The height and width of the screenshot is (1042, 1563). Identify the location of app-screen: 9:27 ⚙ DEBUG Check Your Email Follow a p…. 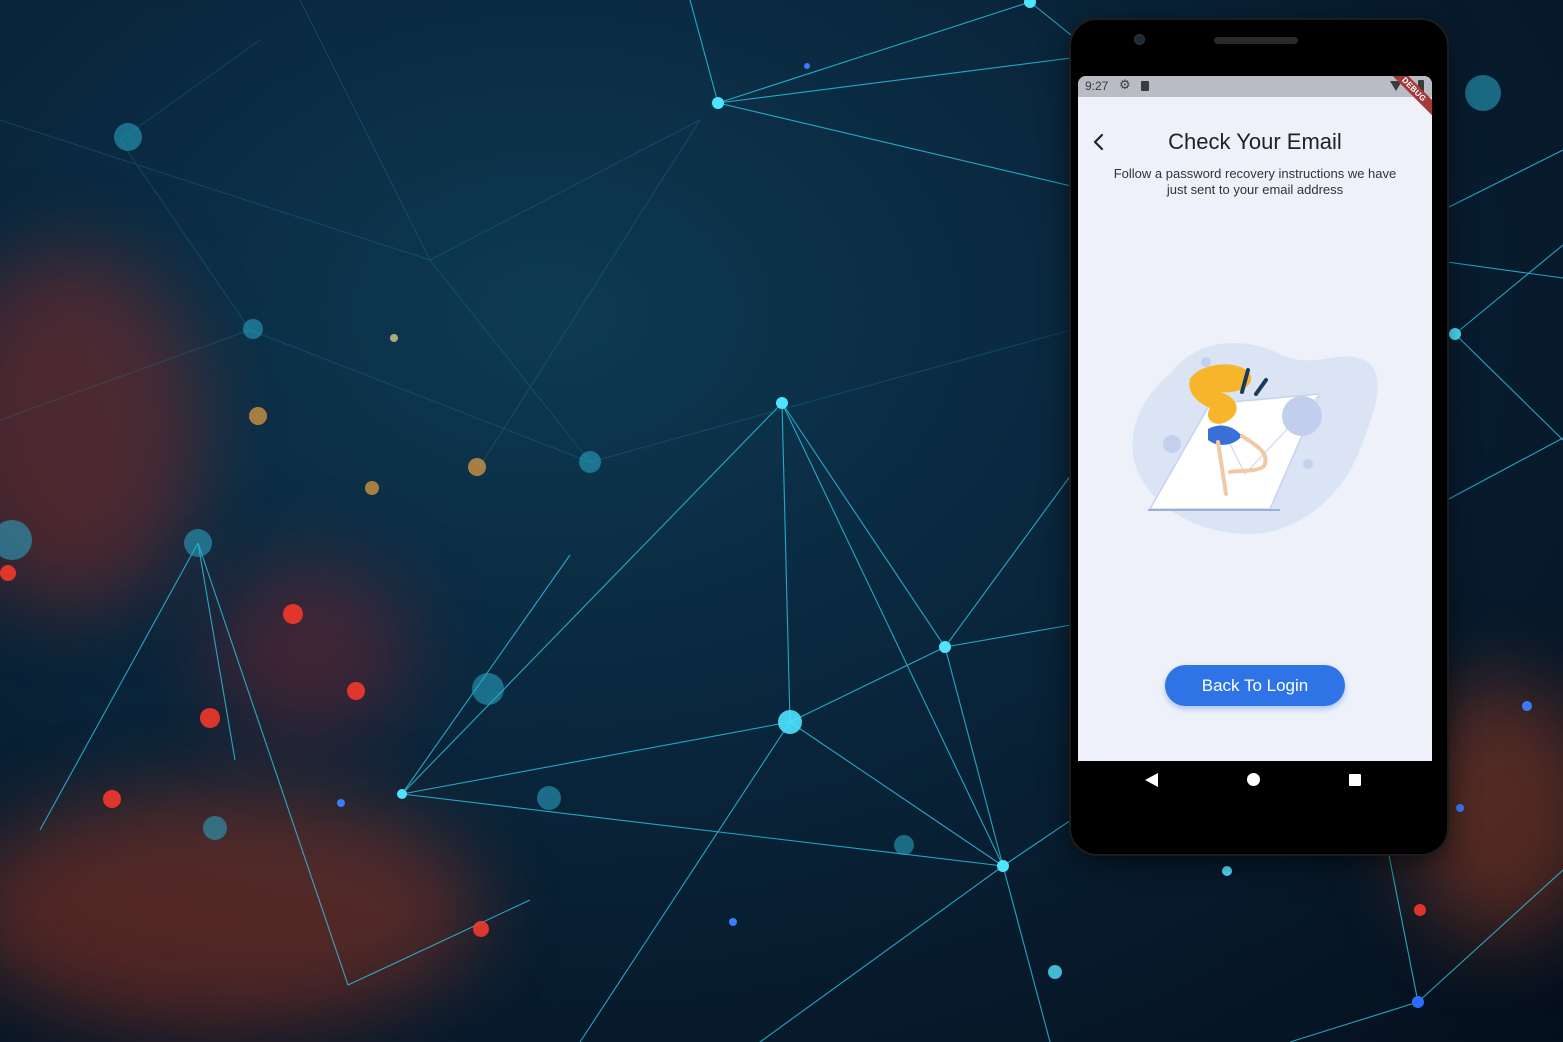
(1255, 418).